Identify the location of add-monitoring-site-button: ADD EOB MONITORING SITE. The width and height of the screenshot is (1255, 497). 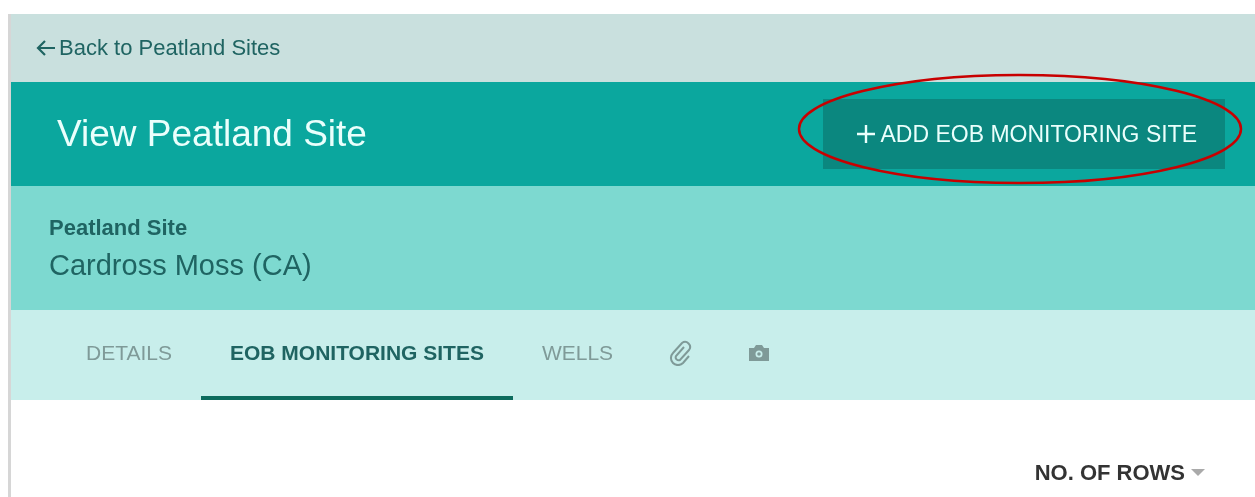
(1023, 134).